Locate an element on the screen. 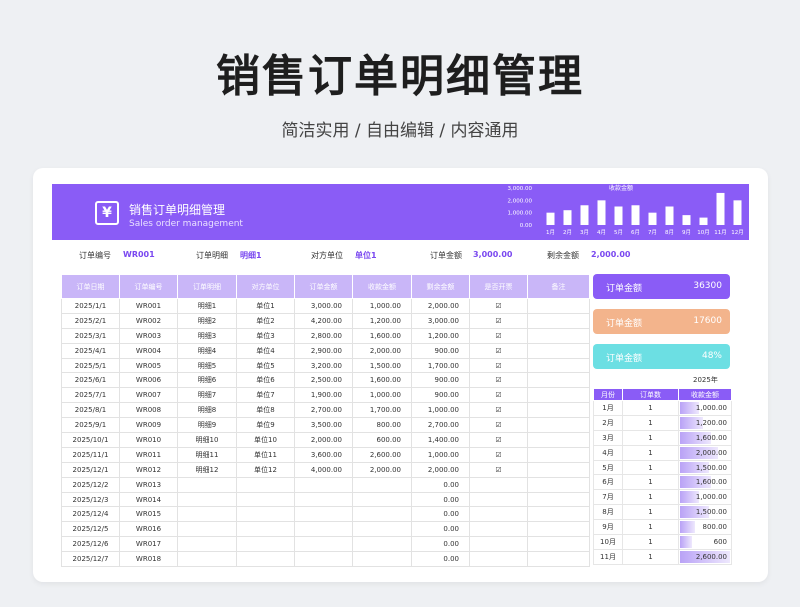 The image size is (800, 607). table-cell: 单位3 is located at coordinates (265, 335).